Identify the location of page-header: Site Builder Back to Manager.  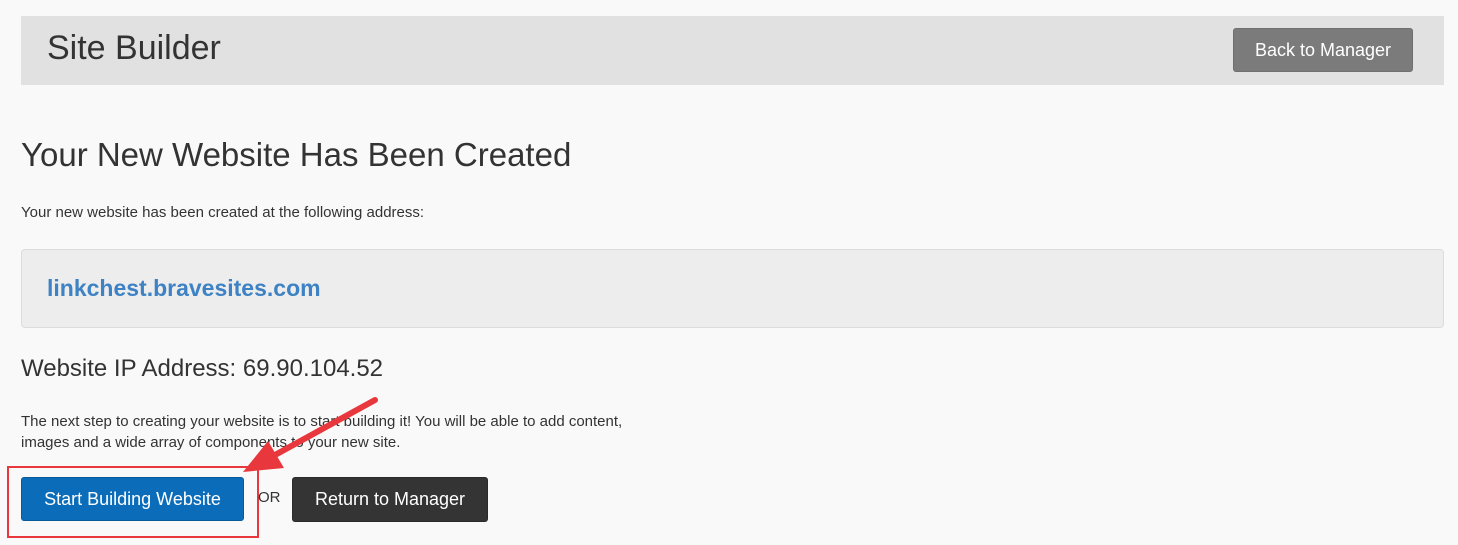
(732, 50).